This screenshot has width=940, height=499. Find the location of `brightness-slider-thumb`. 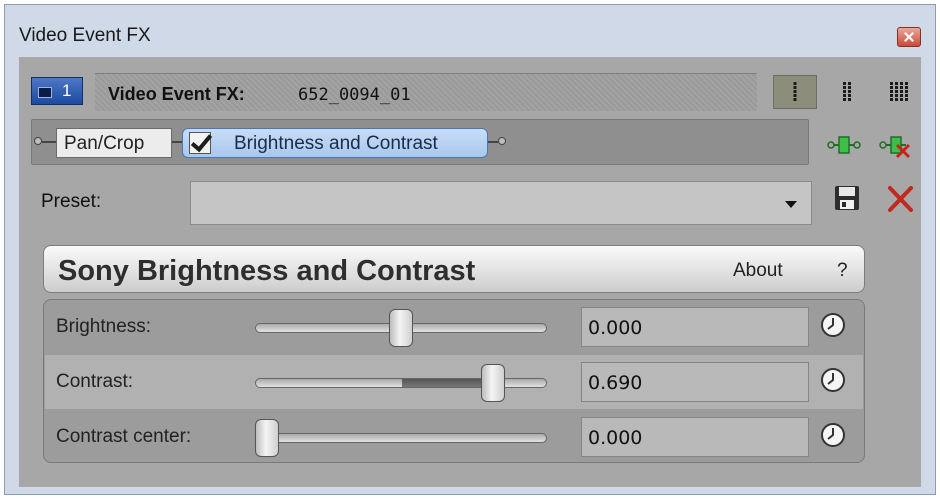

brightness-slider-thumb is located at coordinates (401, 328).